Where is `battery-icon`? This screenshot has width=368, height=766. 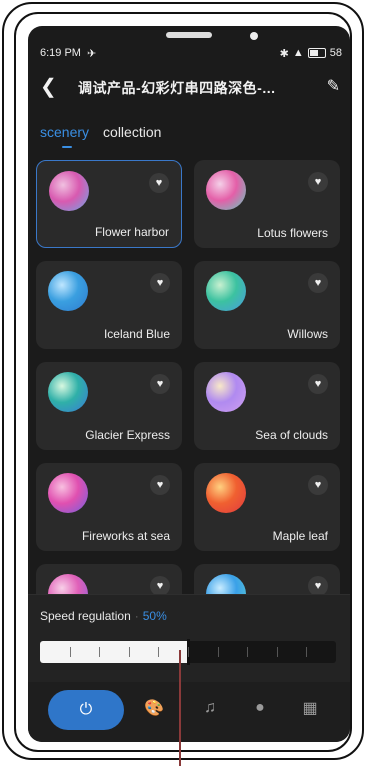
battery-icon is located at coordinates (316, 53).